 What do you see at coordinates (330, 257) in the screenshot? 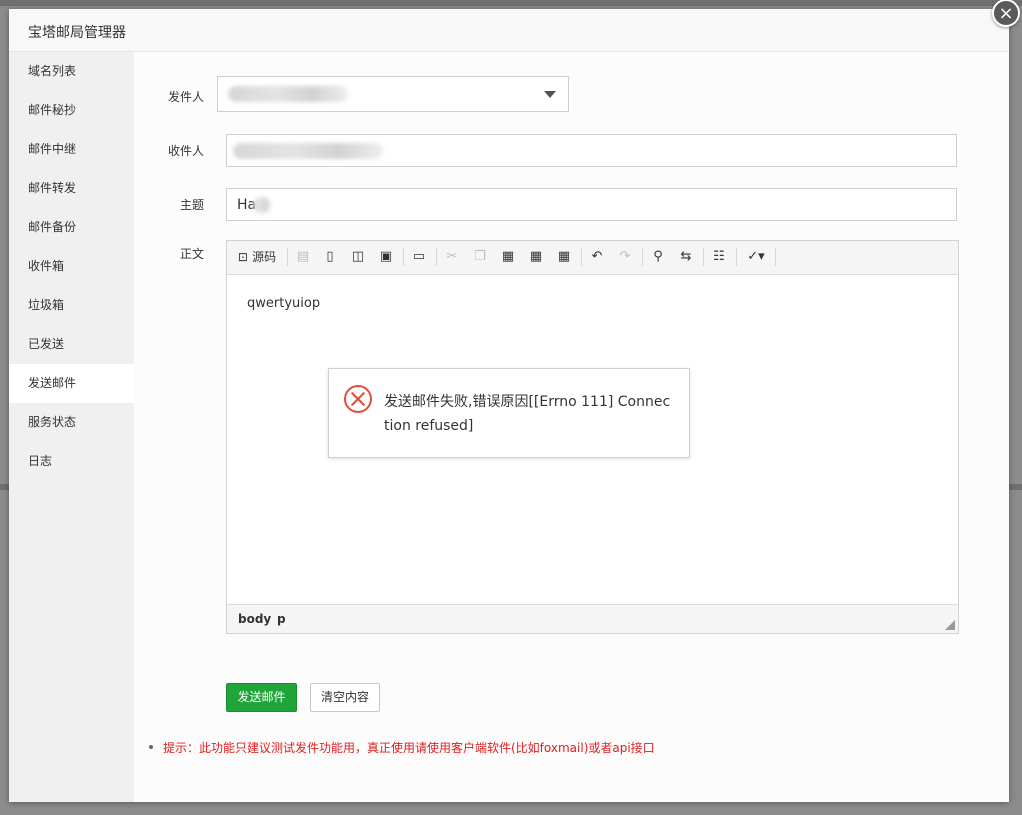
I see `new-page-icon: ▯` at bounding box center [330, 257].